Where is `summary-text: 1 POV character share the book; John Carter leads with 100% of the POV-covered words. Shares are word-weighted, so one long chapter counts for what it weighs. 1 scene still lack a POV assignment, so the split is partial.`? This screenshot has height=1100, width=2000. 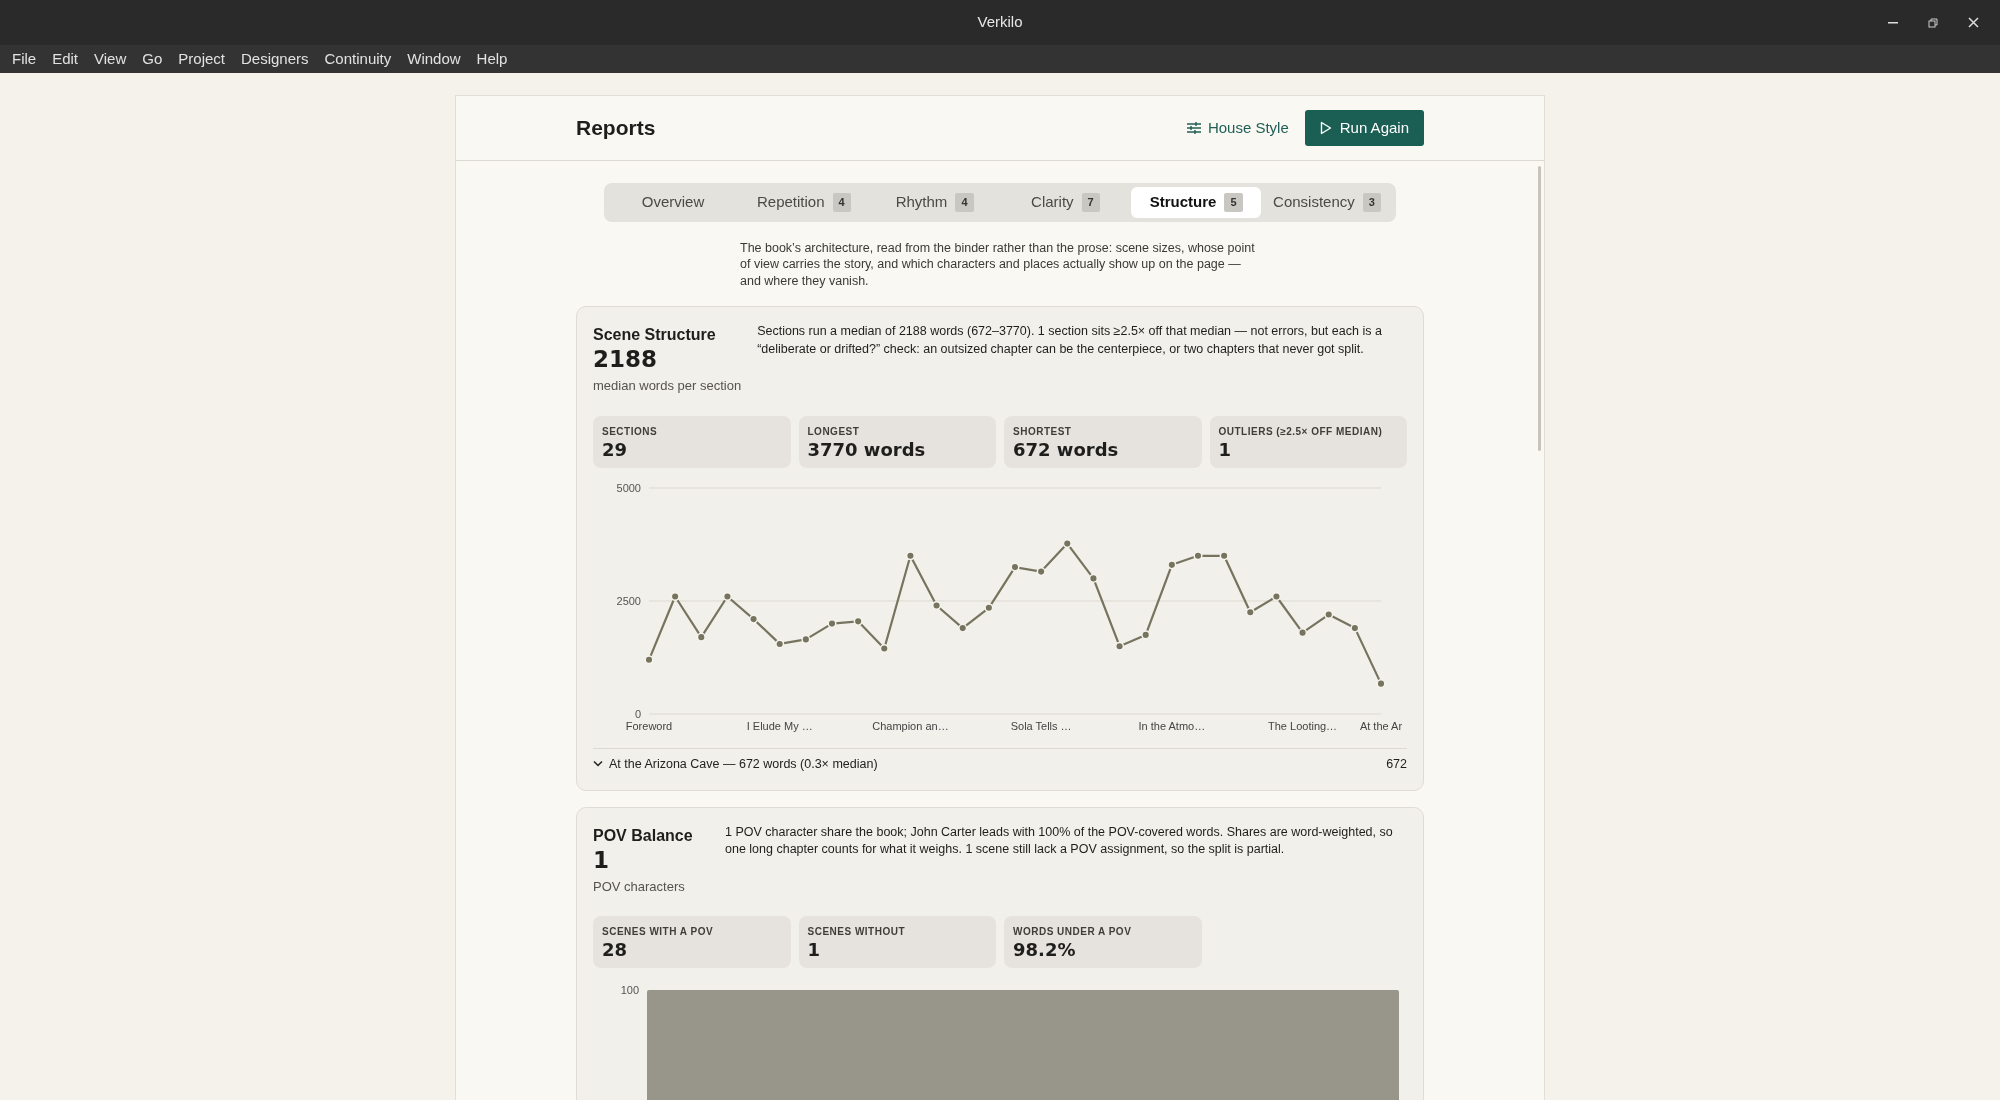 summary-text: 1 POV character share the book; John Carter leads with 100% of the POV-covered words. Shares are word-weighted, so one long chapter counts for what it weighs. 1 scene still lack a POV assignment, so the split is partial. is located at coordinates (1059, 841).